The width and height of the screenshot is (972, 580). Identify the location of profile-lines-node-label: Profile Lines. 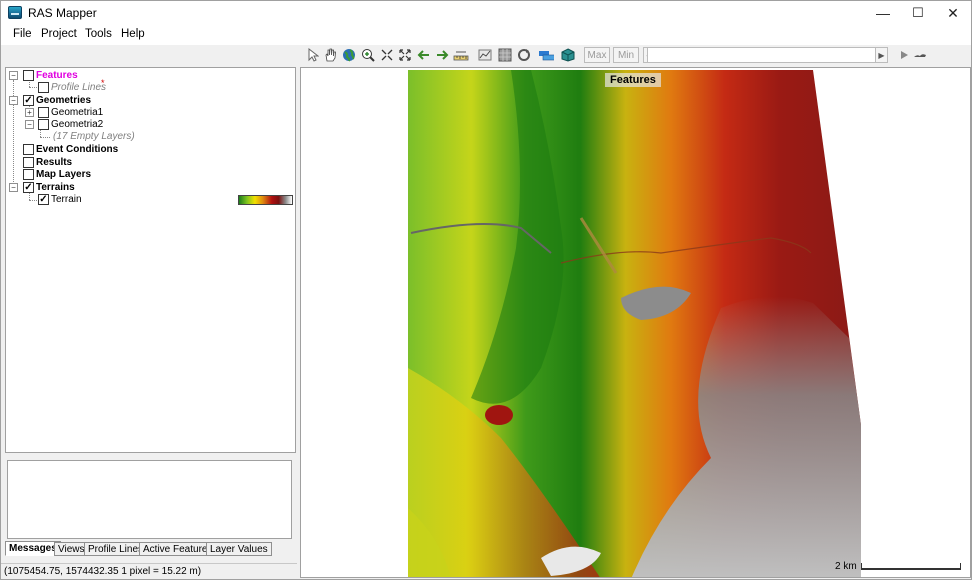
(78, 87).